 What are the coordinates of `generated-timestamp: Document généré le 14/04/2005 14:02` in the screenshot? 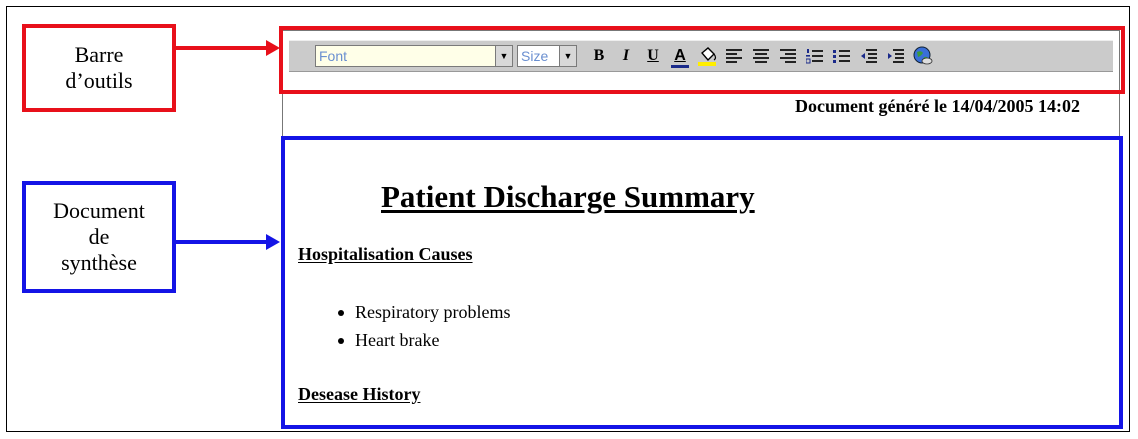 It's located at (937, 106).